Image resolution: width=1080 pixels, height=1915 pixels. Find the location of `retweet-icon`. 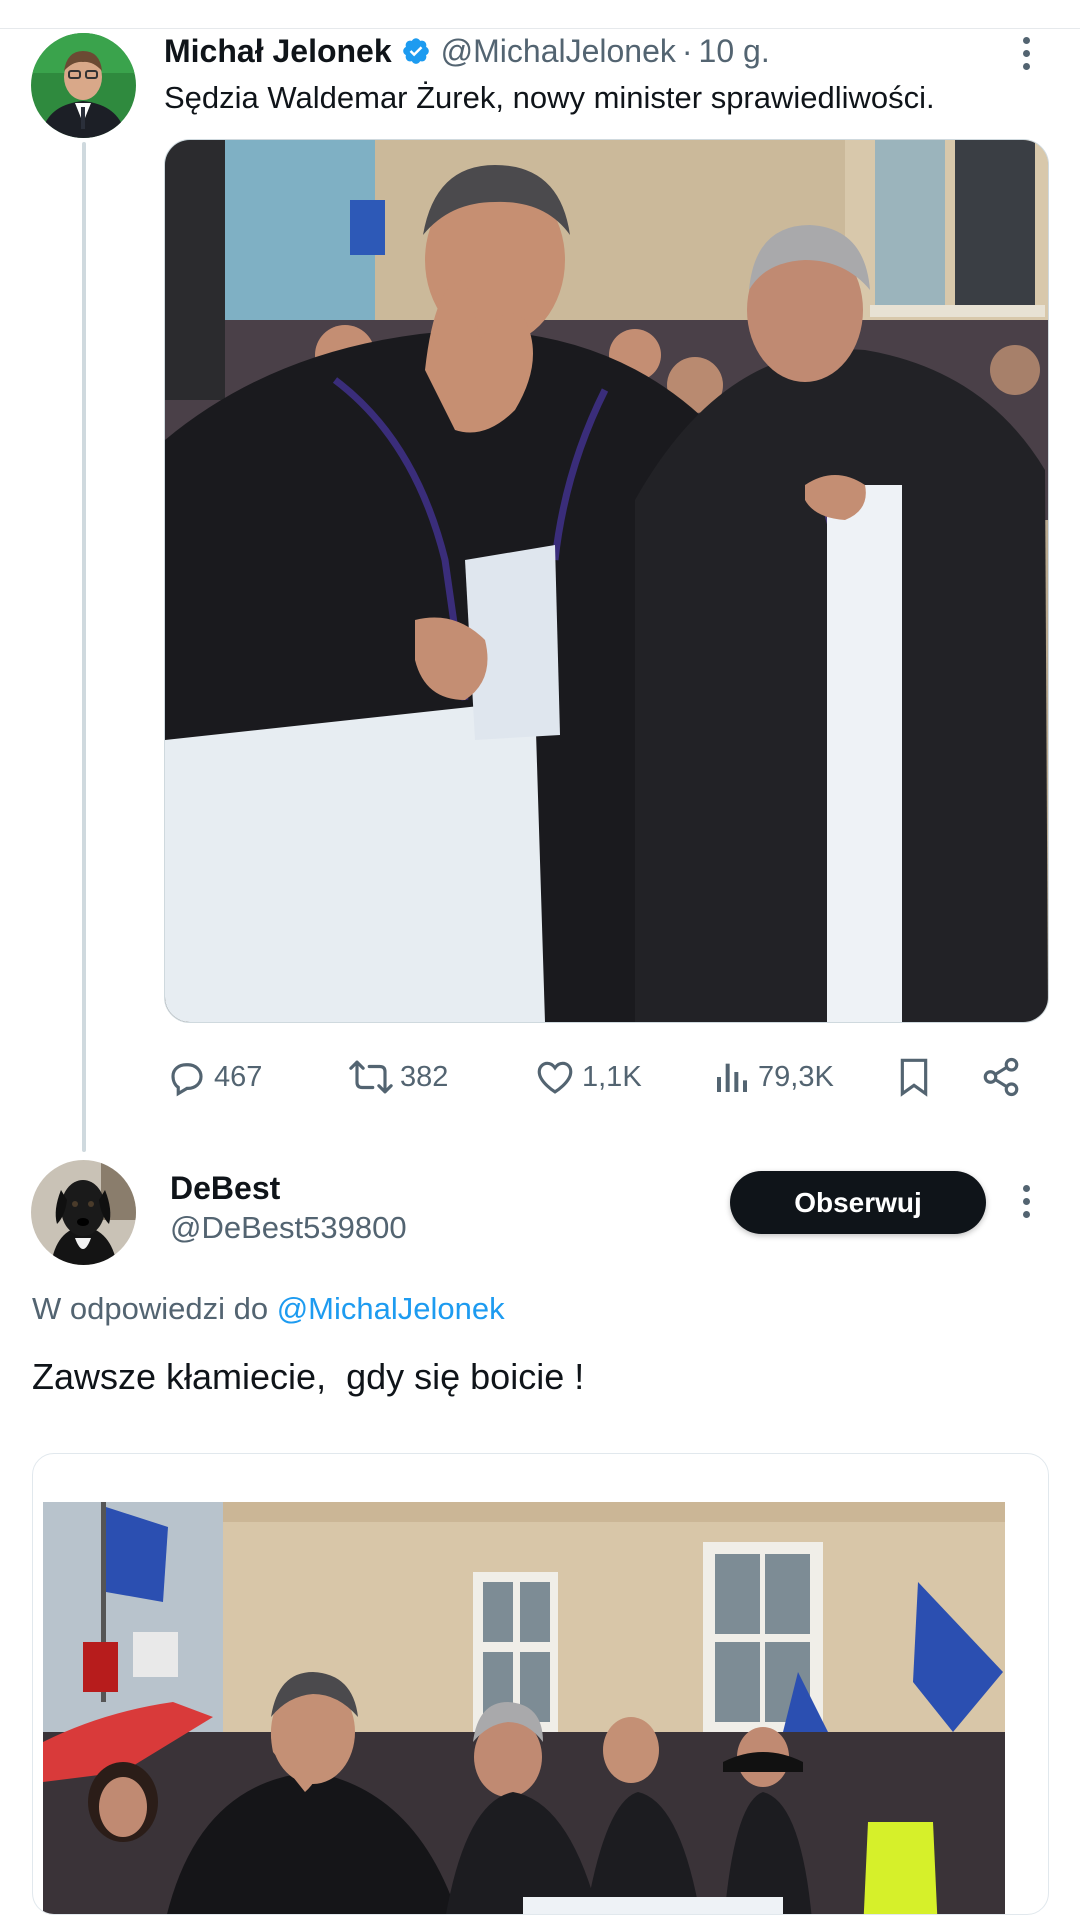

retweet-icon is located at coordinates (371, 1077).